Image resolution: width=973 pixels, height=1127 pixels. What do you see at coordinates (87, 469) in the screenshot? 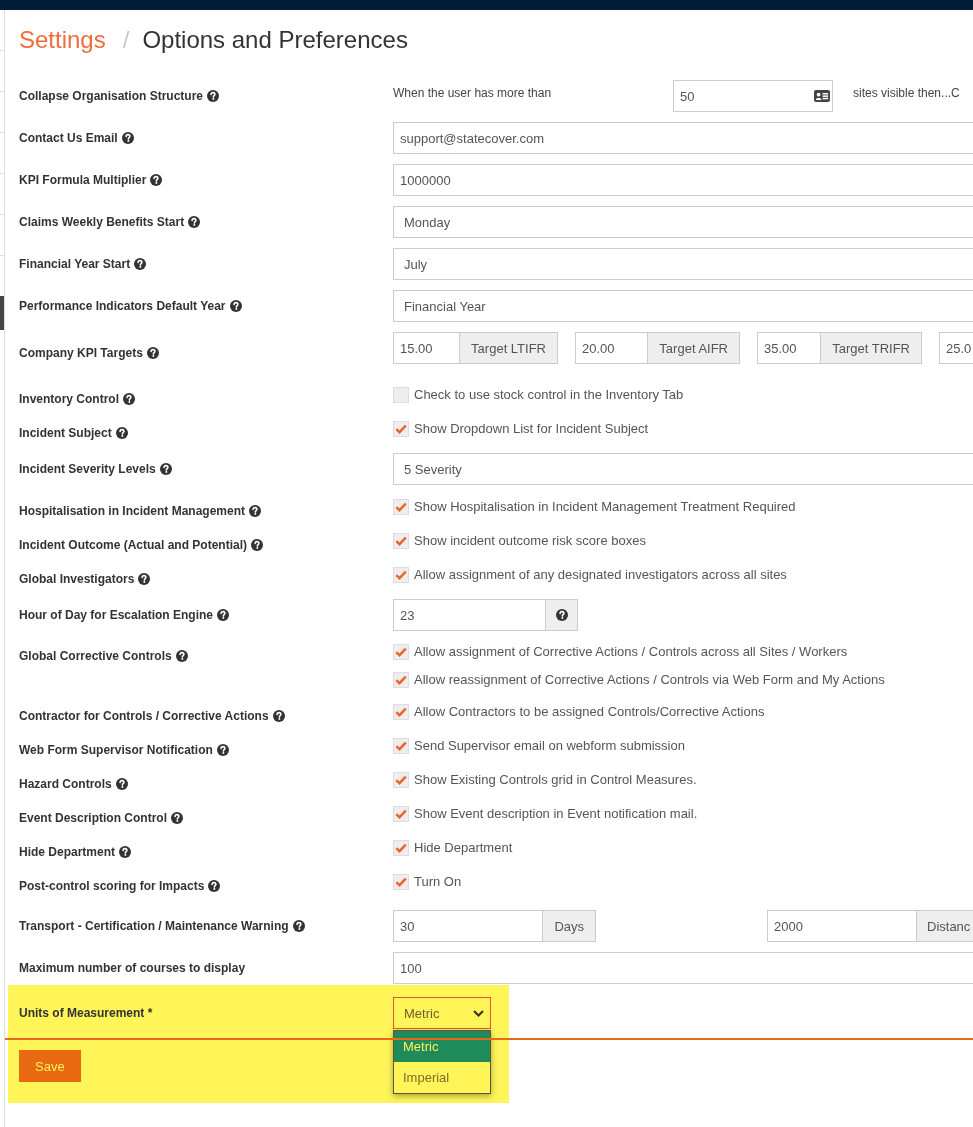
I see `setting-label: Incident Severity Levels` at bounding box center [87, 469].